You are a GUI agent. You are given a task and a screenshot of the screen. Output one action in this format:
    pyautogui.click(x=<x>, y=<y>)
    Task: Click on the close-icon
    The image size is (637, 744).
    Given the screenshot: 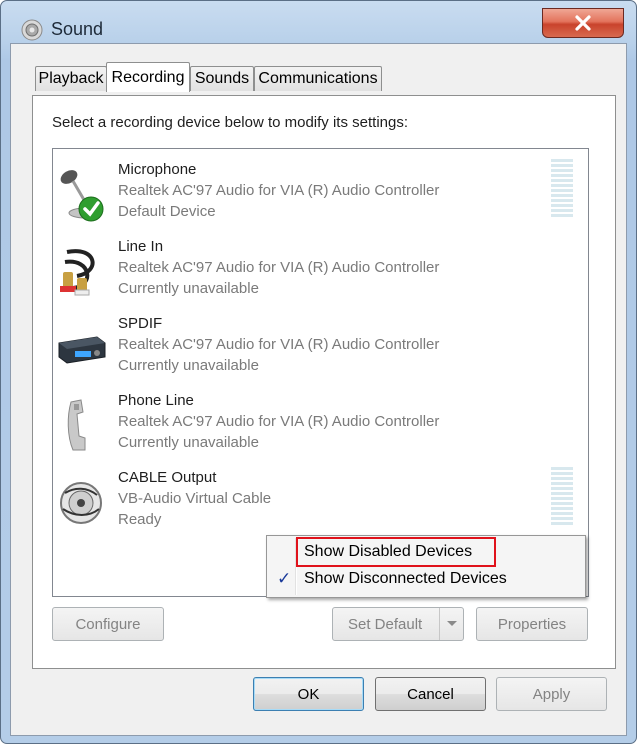 What is the action you would take?
    pyautogui.click(x=583, y=23)
    